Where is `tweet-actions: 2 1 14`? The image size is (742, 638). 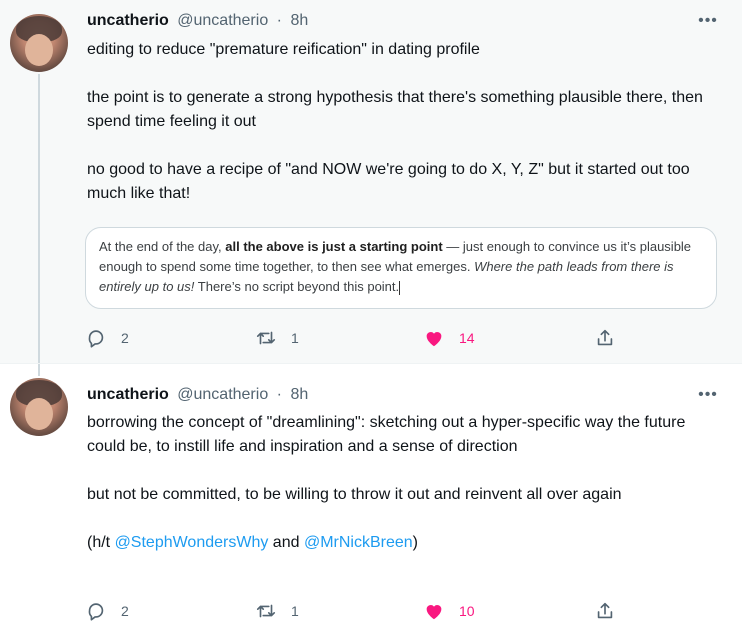 tweet-actions: 2 1 14 is located at coordinates (355, 338).